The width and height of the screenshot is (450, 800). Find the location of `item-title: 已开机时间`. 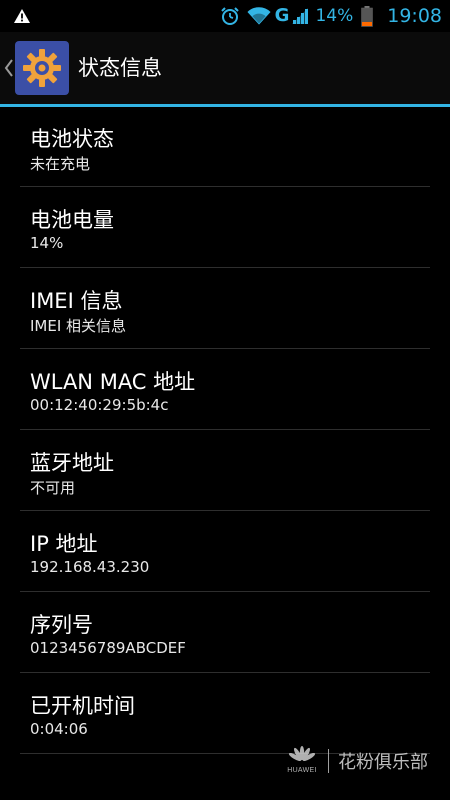

item-title: 已开机时间 is located at coordinates (82, 706).